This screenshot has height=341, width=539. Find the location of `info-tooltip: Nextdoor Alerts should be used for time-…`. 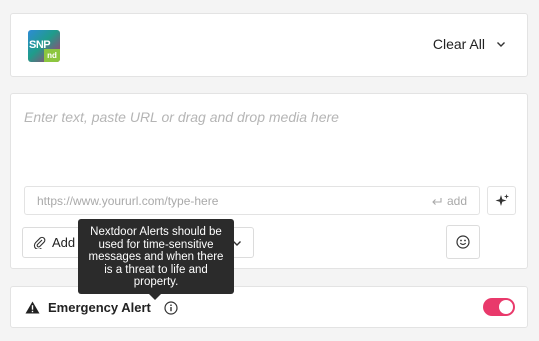

info-tooltip: Nextdoor Alerts should be used for time-… is located at coordinates (156, 256).